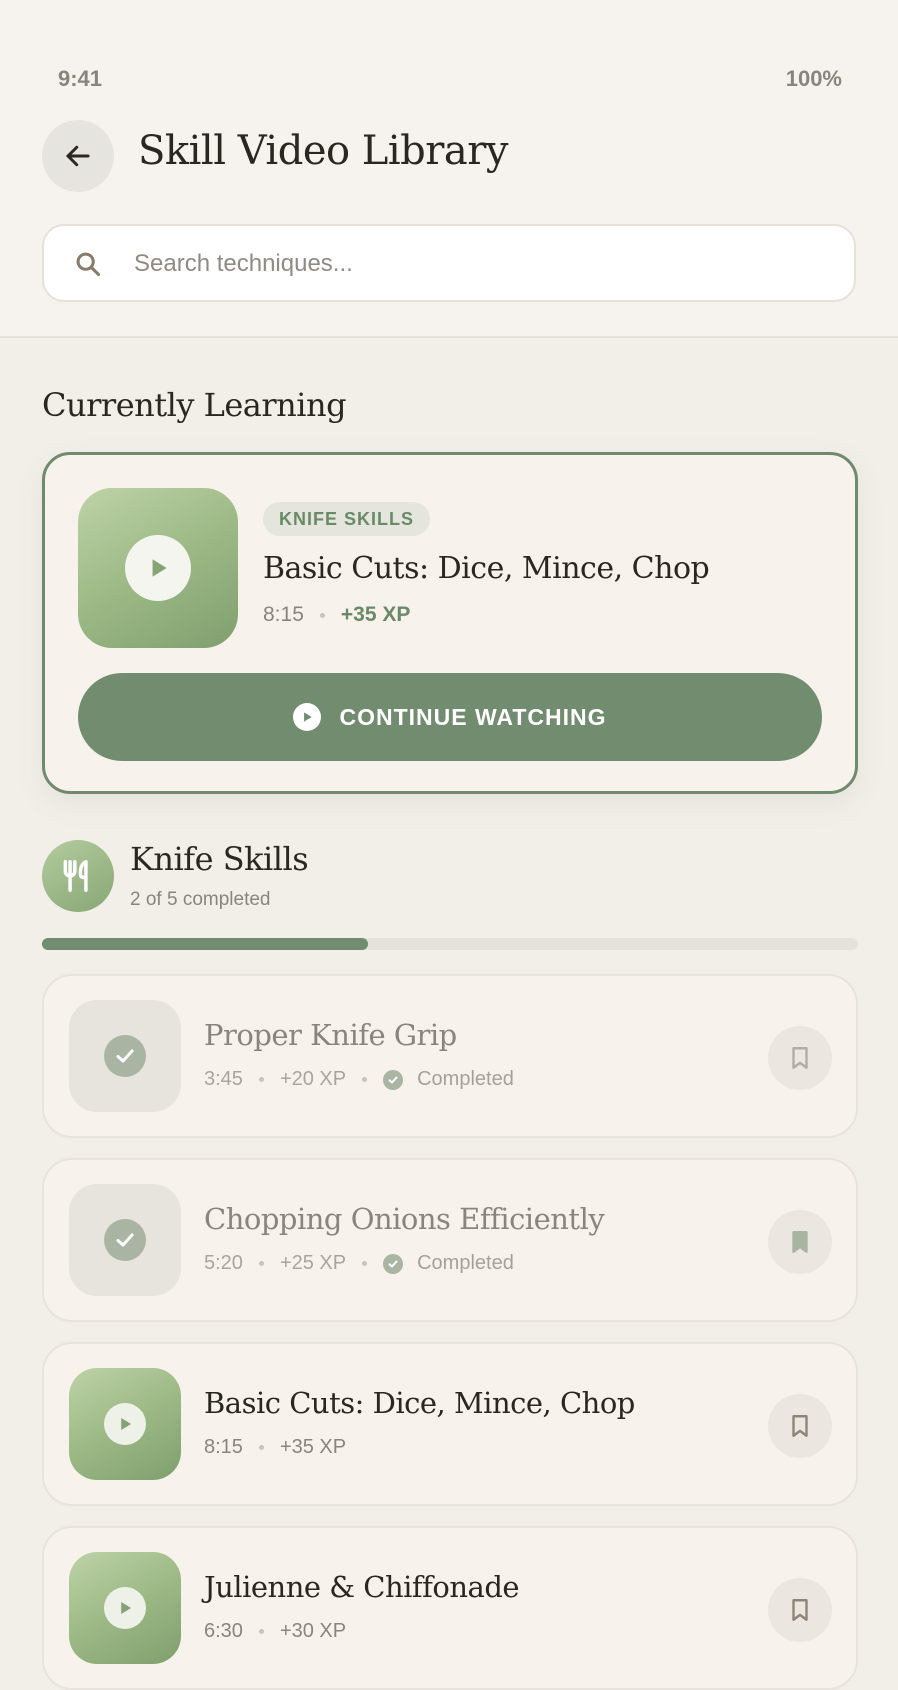  What do you see at coordinates (450, 1608) in the screenshot?
I see `lesson-item: Julienne & Chiffonade 6:30 +30 XP` at bounding box center [450, 1608].